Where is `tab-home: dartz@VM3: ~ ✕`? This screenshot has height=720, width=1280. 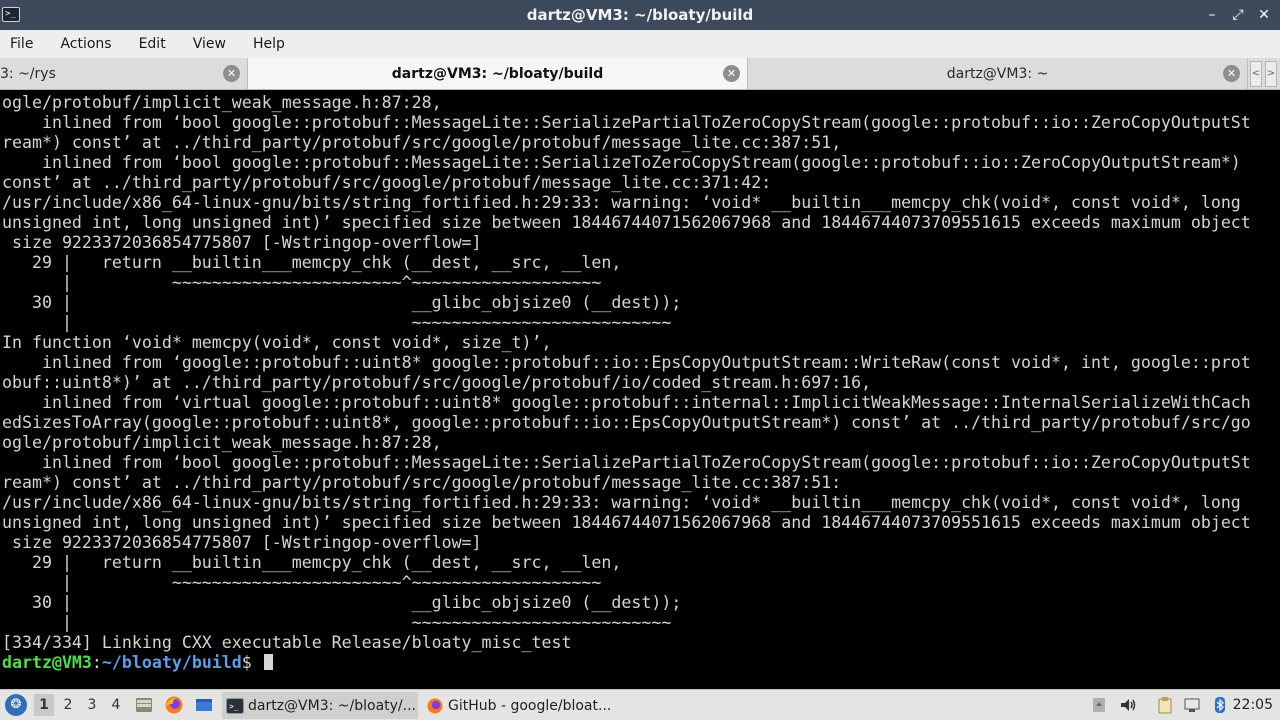 tab-home: dartz@VM3: ~ ✕ is located at coordinates (998, 73).